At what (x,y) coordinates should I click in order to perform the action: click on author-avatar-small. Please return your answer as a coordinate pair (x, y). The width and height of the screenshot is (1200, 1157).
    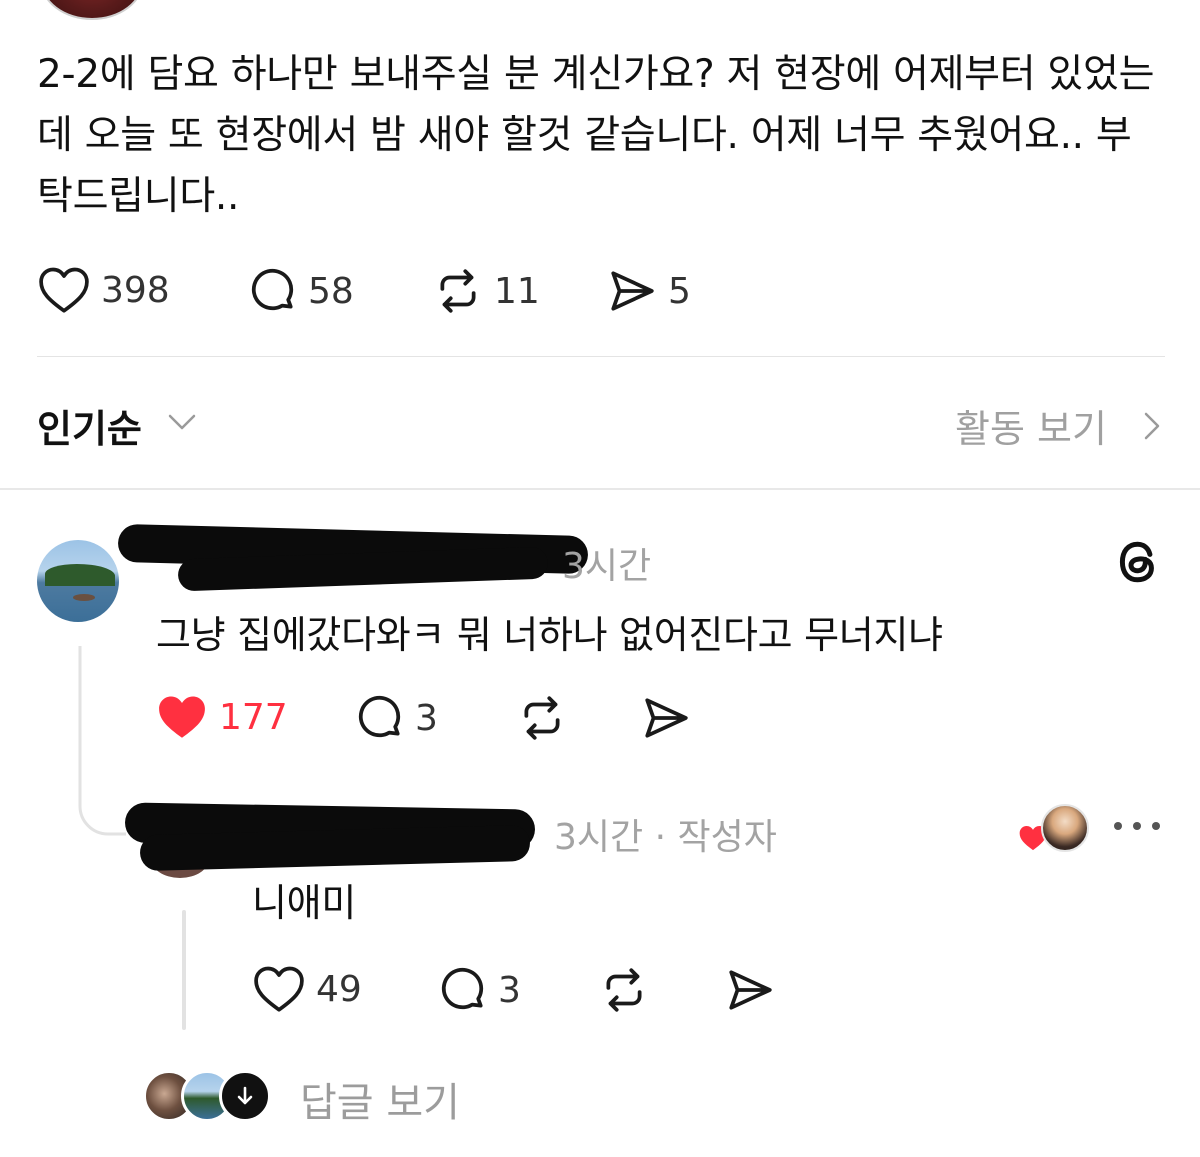
    Looking at the image, I should click on (1065, 828).